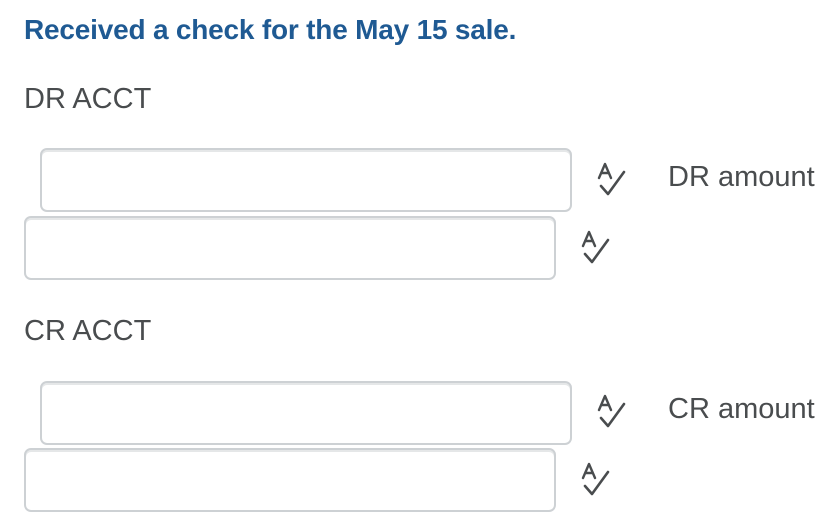 This screenshot has width=837, height=515. What do you see at coordinates (270, 29) in the screenshot?
I see `question-text: Received a check for the May 15 sale.` at bounding box center [270, 29].